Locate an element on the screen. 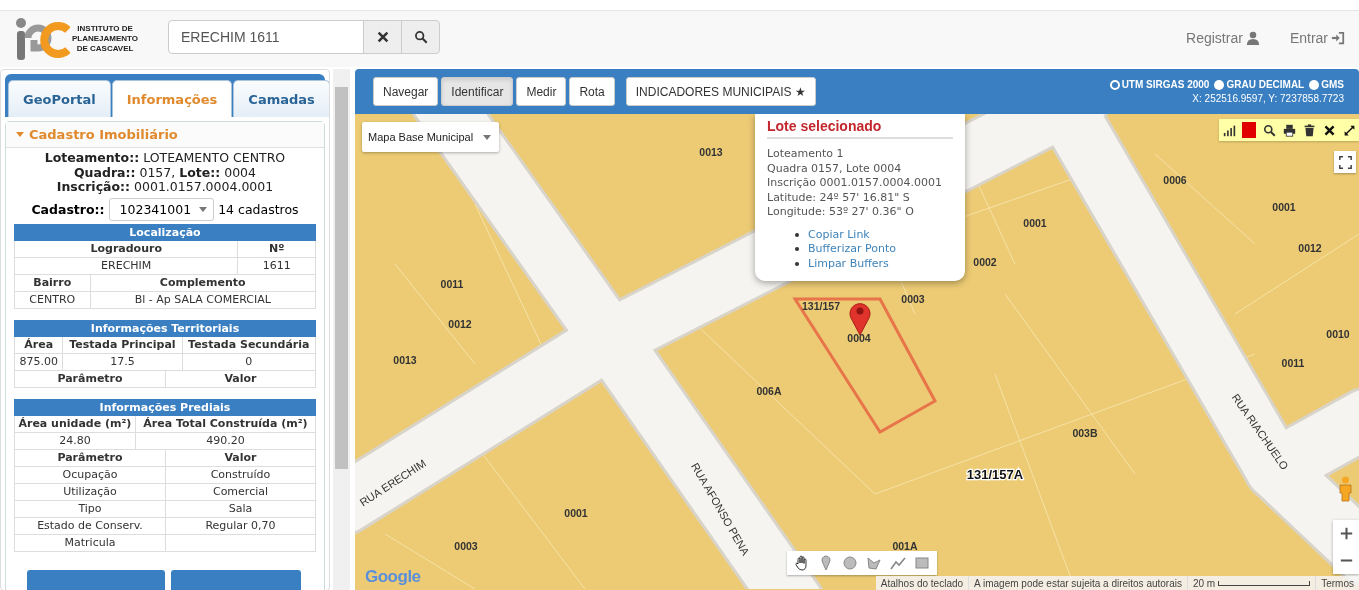 Image resolution: width=1359 pixels, height=590 pixels. cadastro-select: 102341001 is located at coordinates (161, 209).